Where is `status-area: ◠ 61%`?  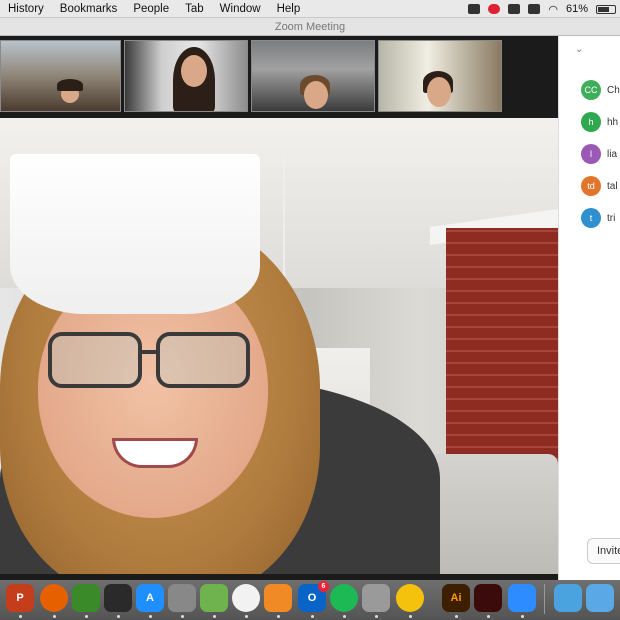
status-area: ◠ 61% is located at coordinates (542, 9).